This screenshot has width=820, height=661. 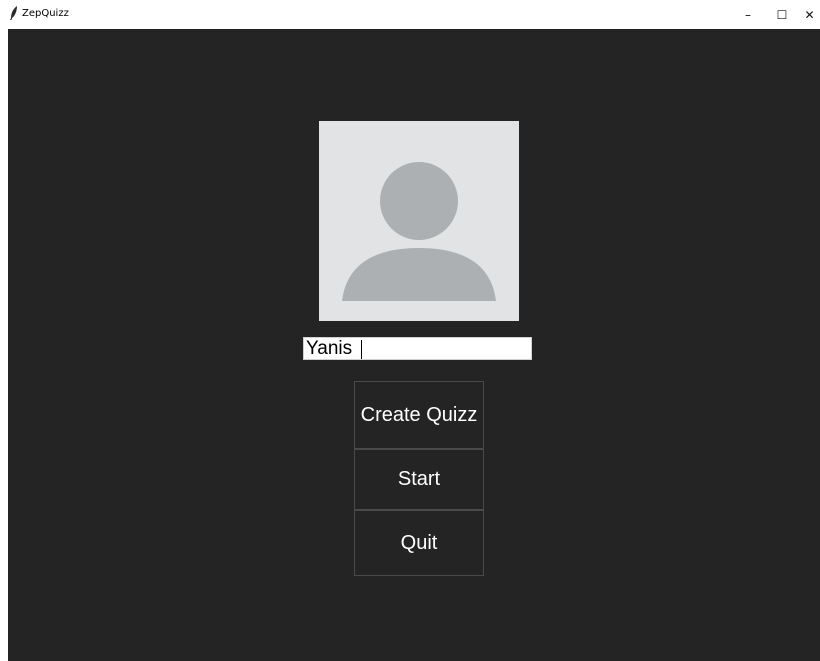 What do you see at coordinates (809, 14) in the screenshot?
I see `close-button: ✕` at bounding box center [809, 14].